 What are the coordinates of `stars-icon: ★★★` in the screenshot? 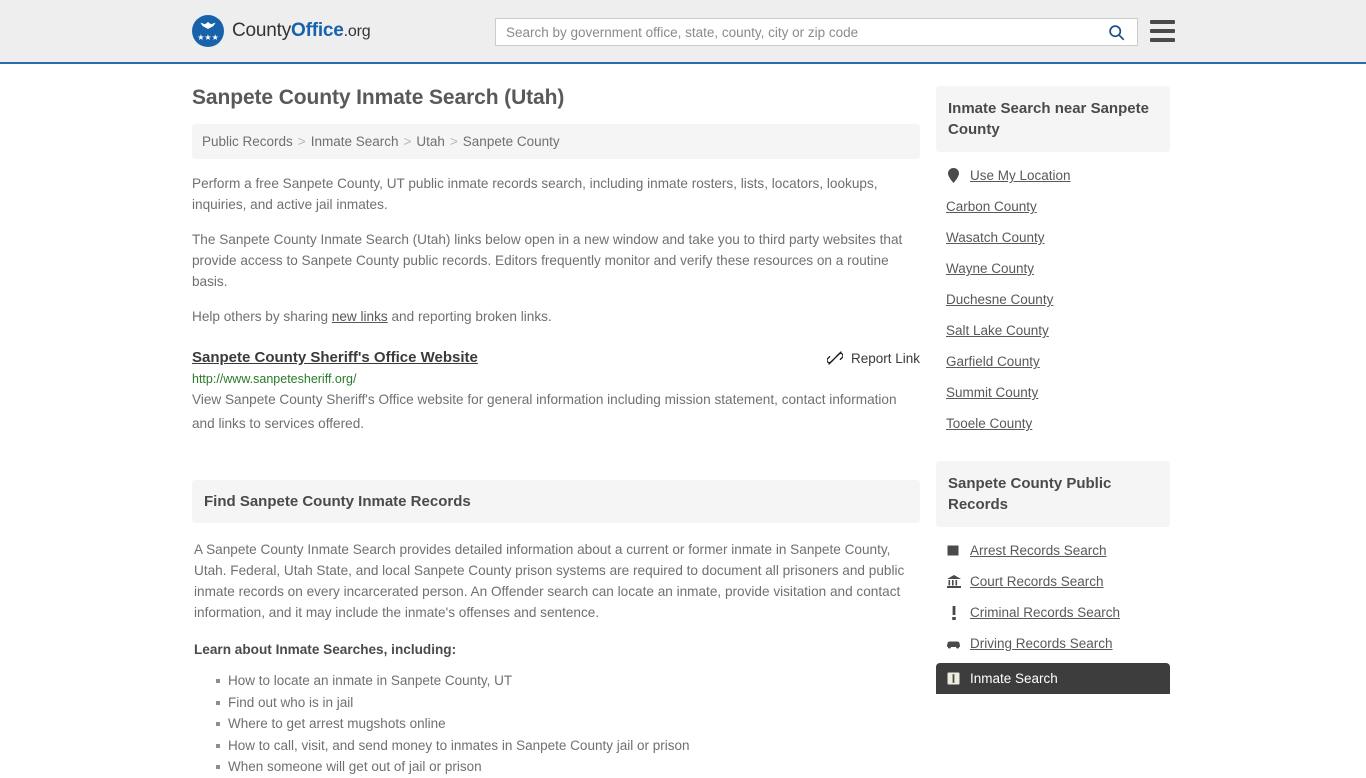 It's located at (208, 37).